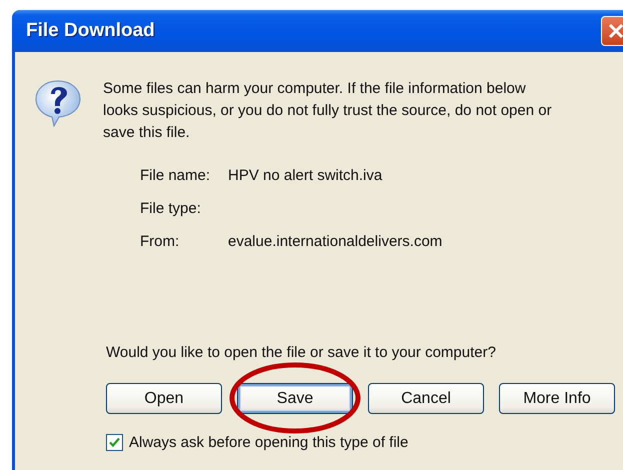 The image size is (623, 470). Describe the element at coordinates (557, 398) in the screenshot. I see `dialog-button: More Info` at that location.